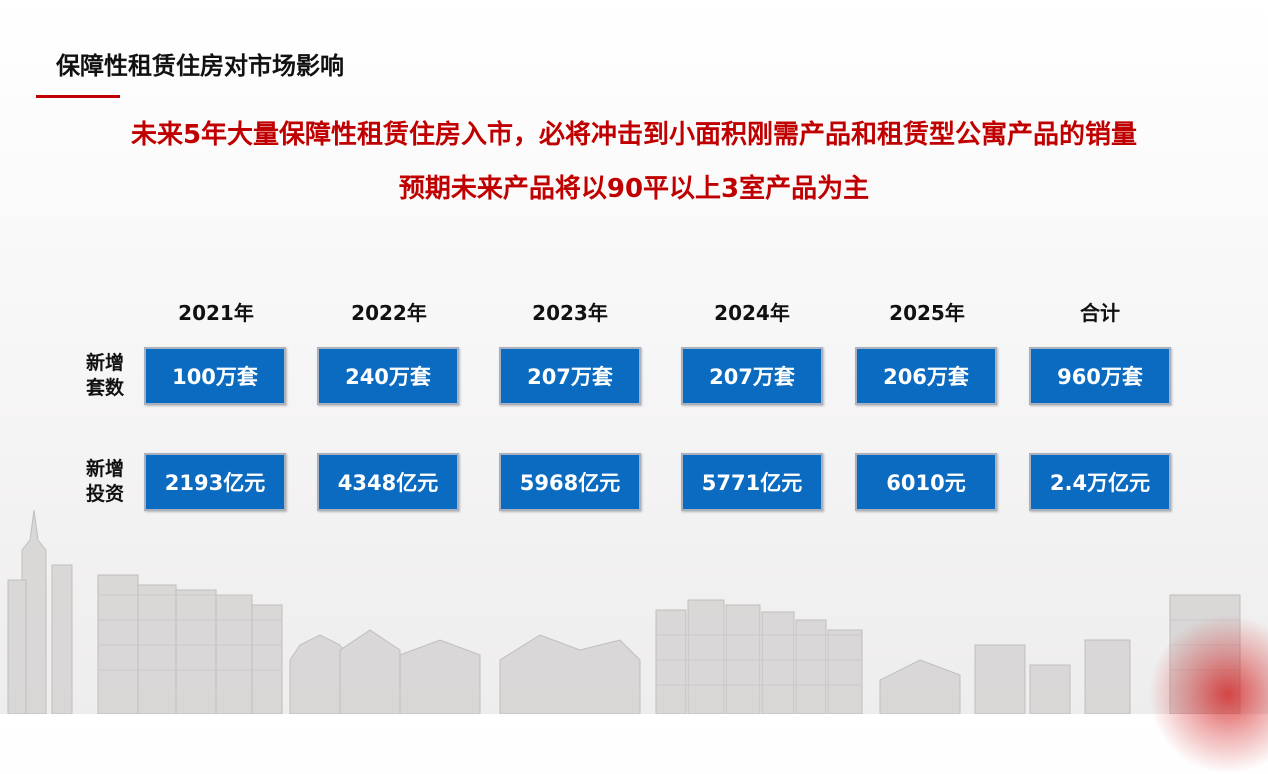 The image size is (1268, 774). Describe the element at coordinates (104, 388) in the screenshot. I see `row-label-units-line-2: 套数` at that location.